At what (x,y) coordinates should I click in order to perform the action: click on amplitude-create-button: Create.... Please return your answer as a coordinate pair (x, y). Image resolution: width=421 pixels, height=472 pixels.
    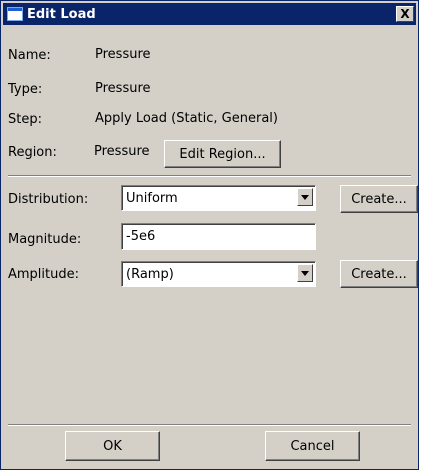
    Looking at the image, I should click on (379, 274).